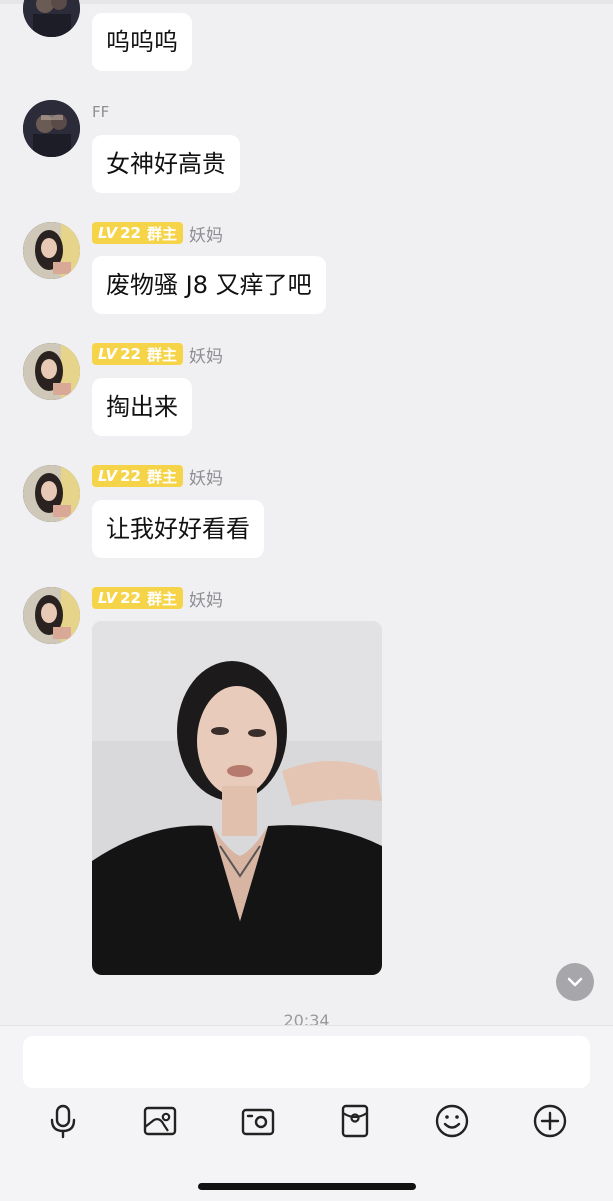 Image resolution: width=613 pixels, height=1201 pixels. I want to click on gallery-button, so click(160, 1121).